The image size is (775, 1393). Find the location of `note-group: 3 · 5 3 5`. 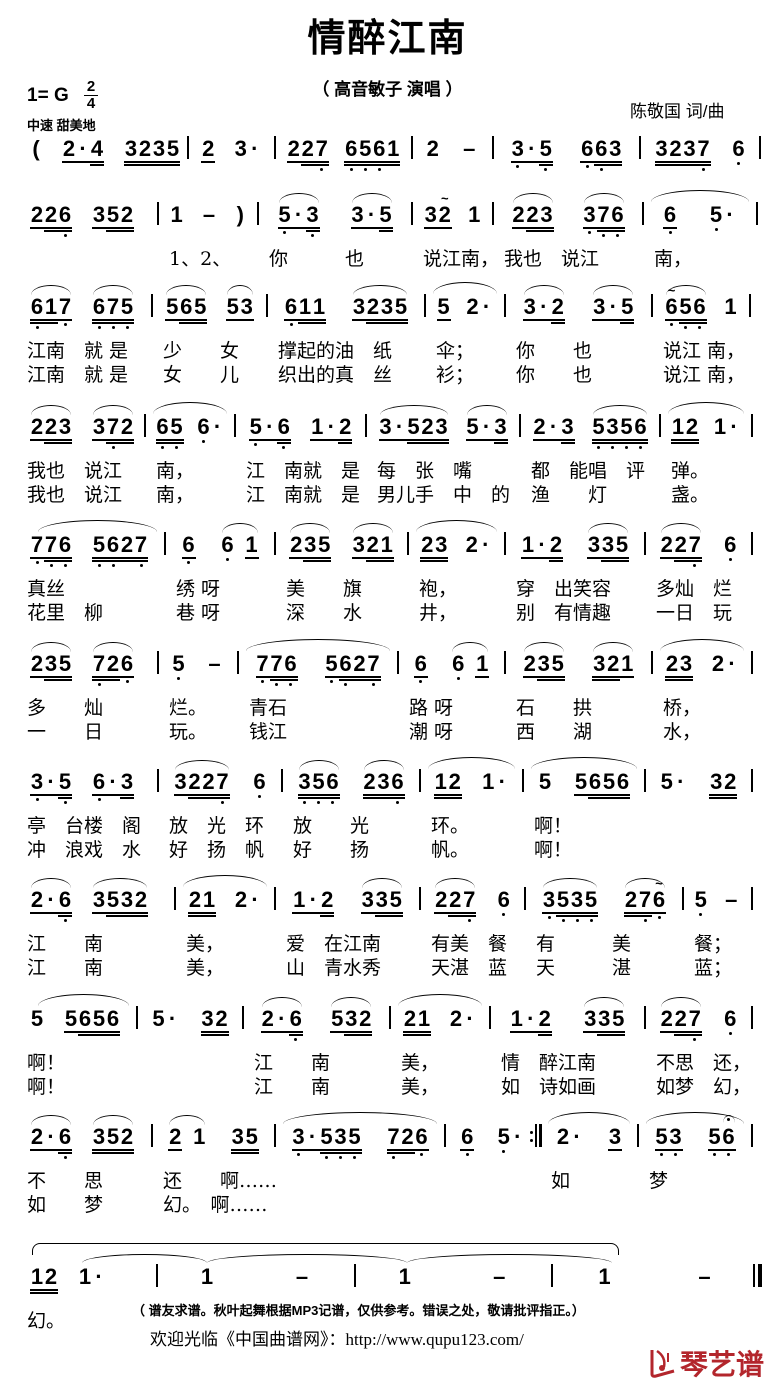

note-group: 3 · 5 3 5 is located at coordinates (326, 1142).